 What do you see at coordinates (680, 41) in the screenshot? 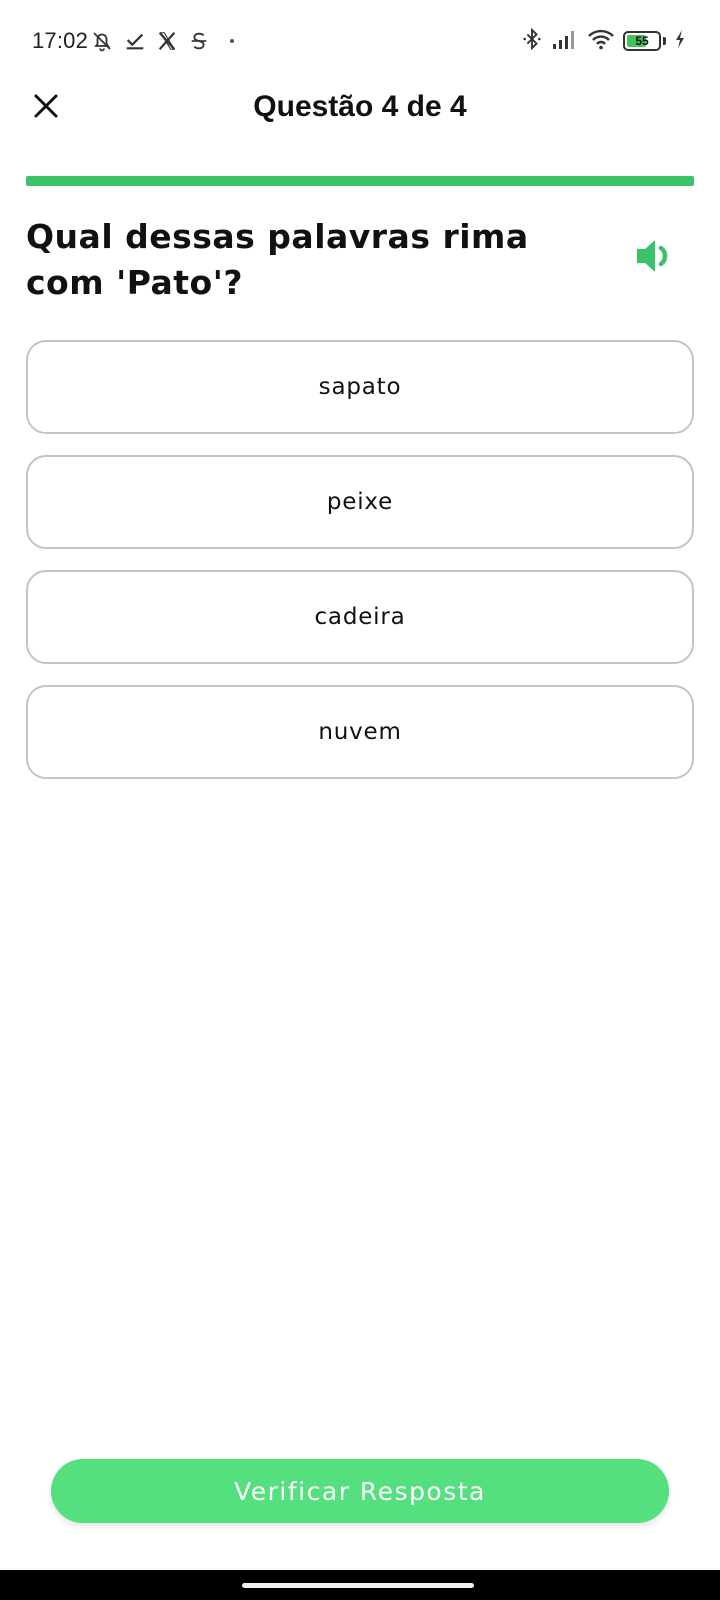
I see `charging-bolt-icon` at bounding box center [680, 41].